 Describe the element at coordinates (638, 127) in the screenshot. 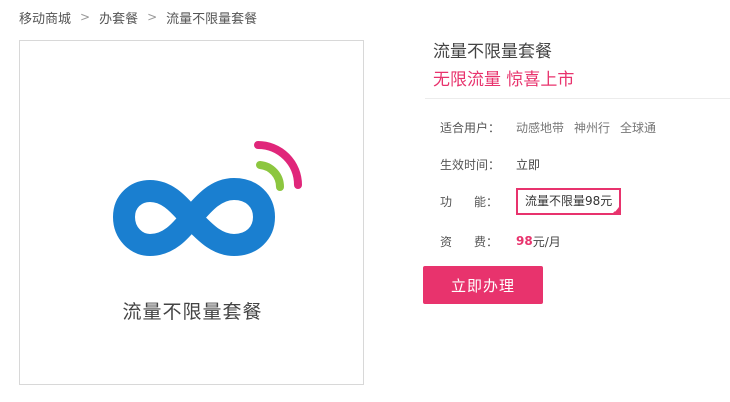

I see `user-tag-gotone: 全球通` at that location.